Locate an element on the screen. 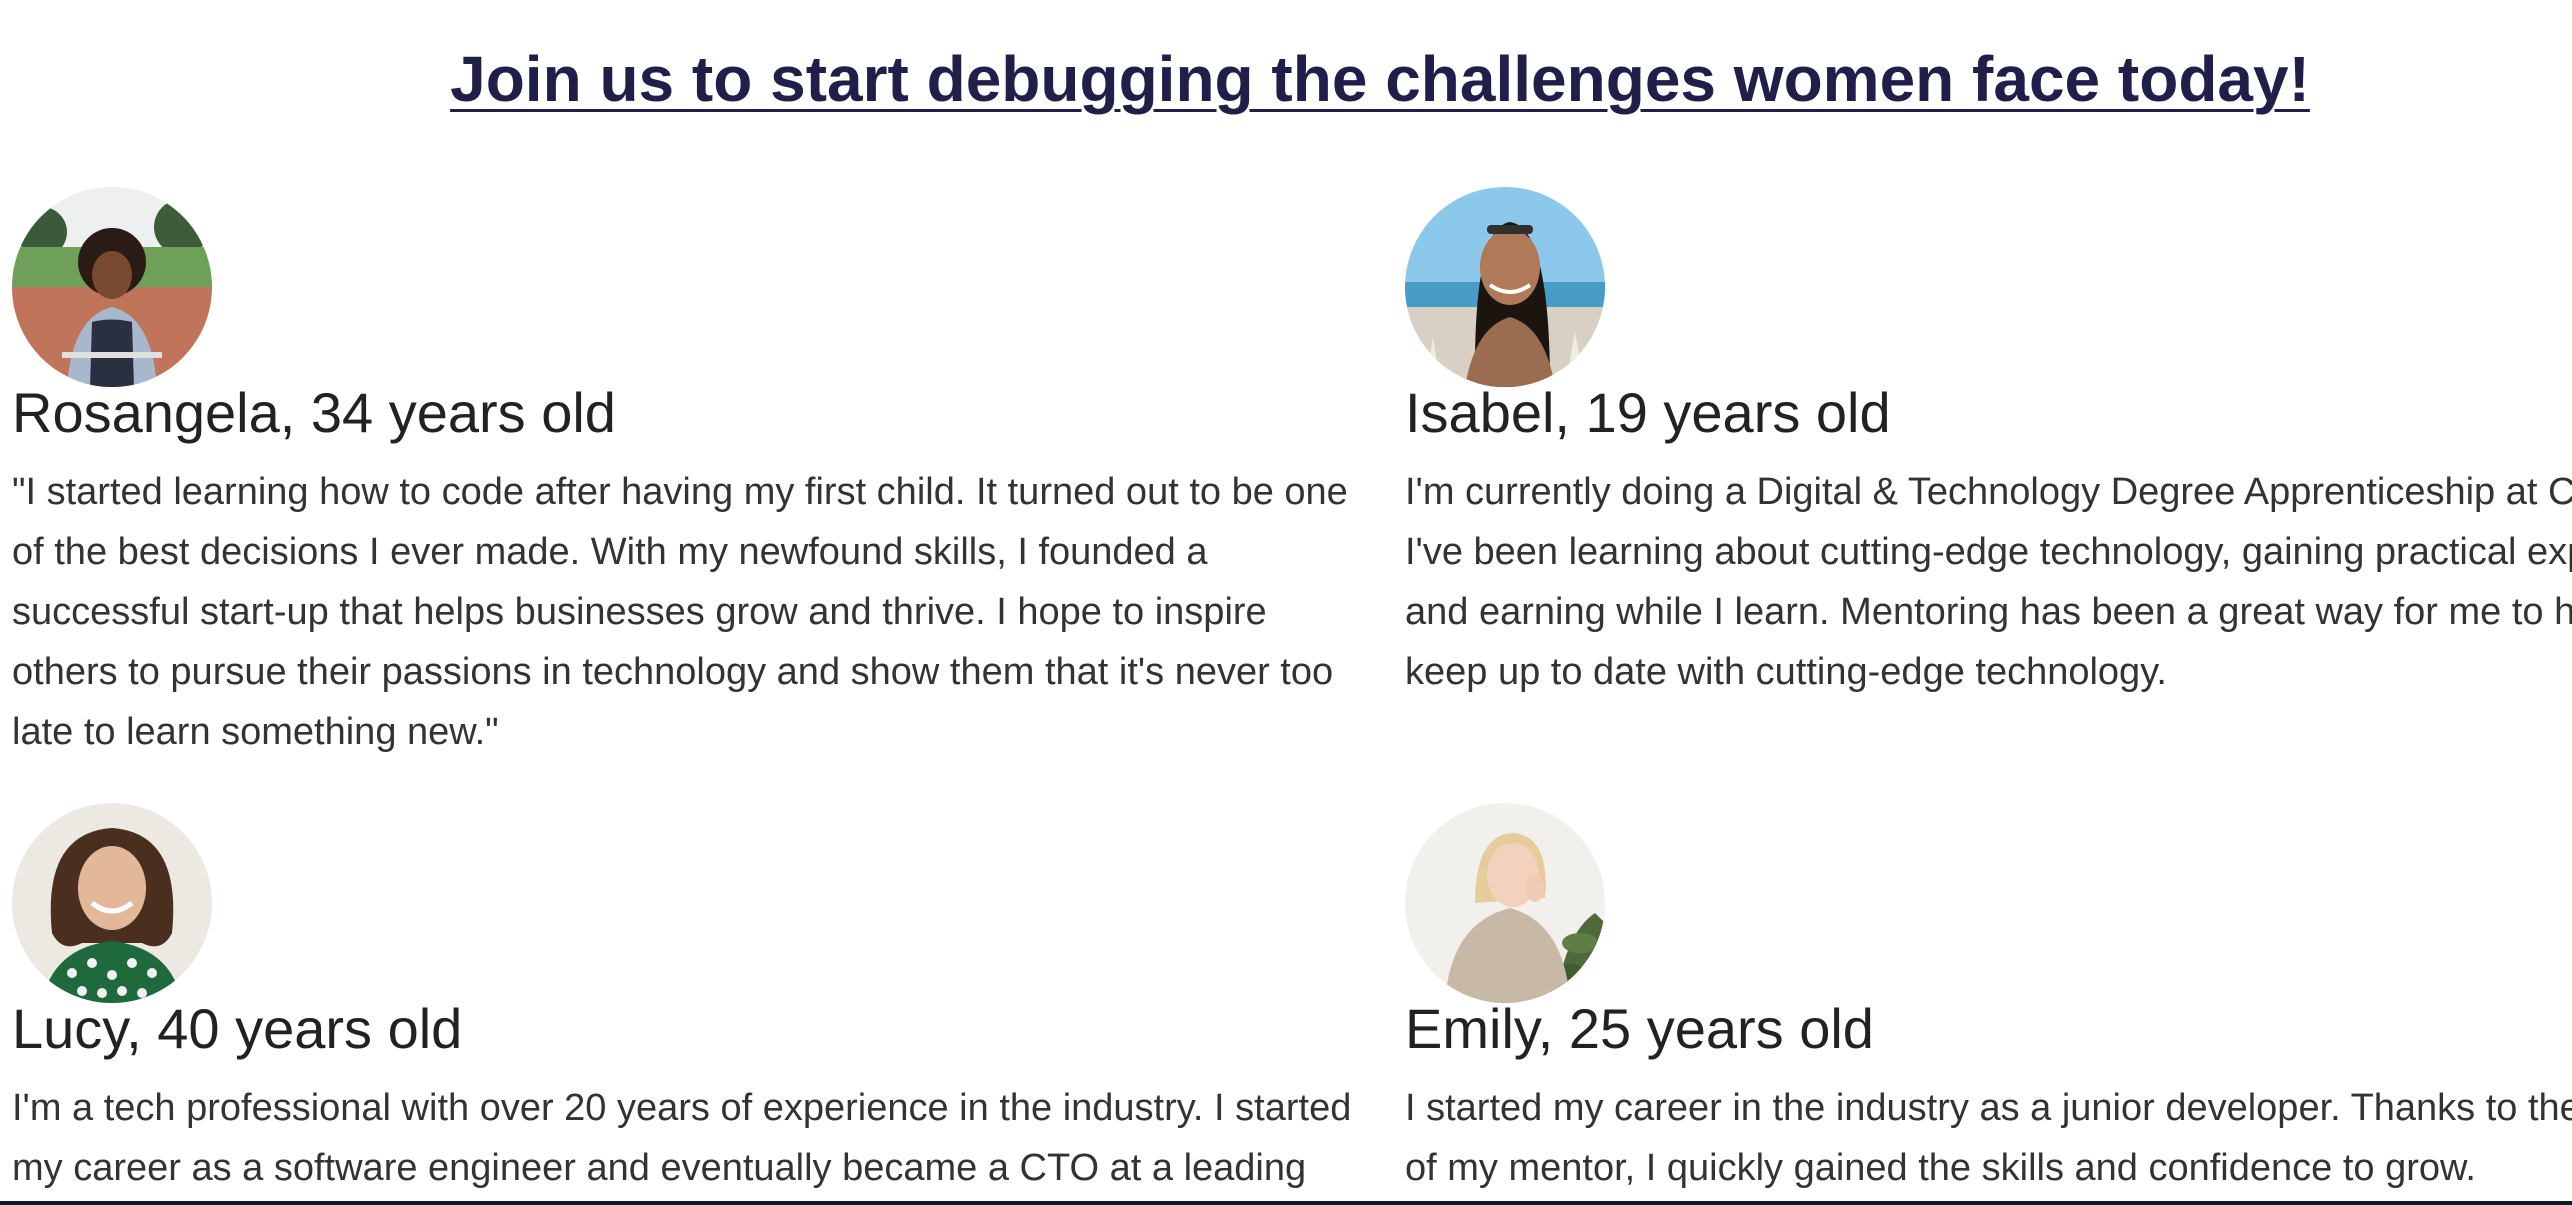  story-name: Rosangela, 34 years old is located at coordinates (314, 412).